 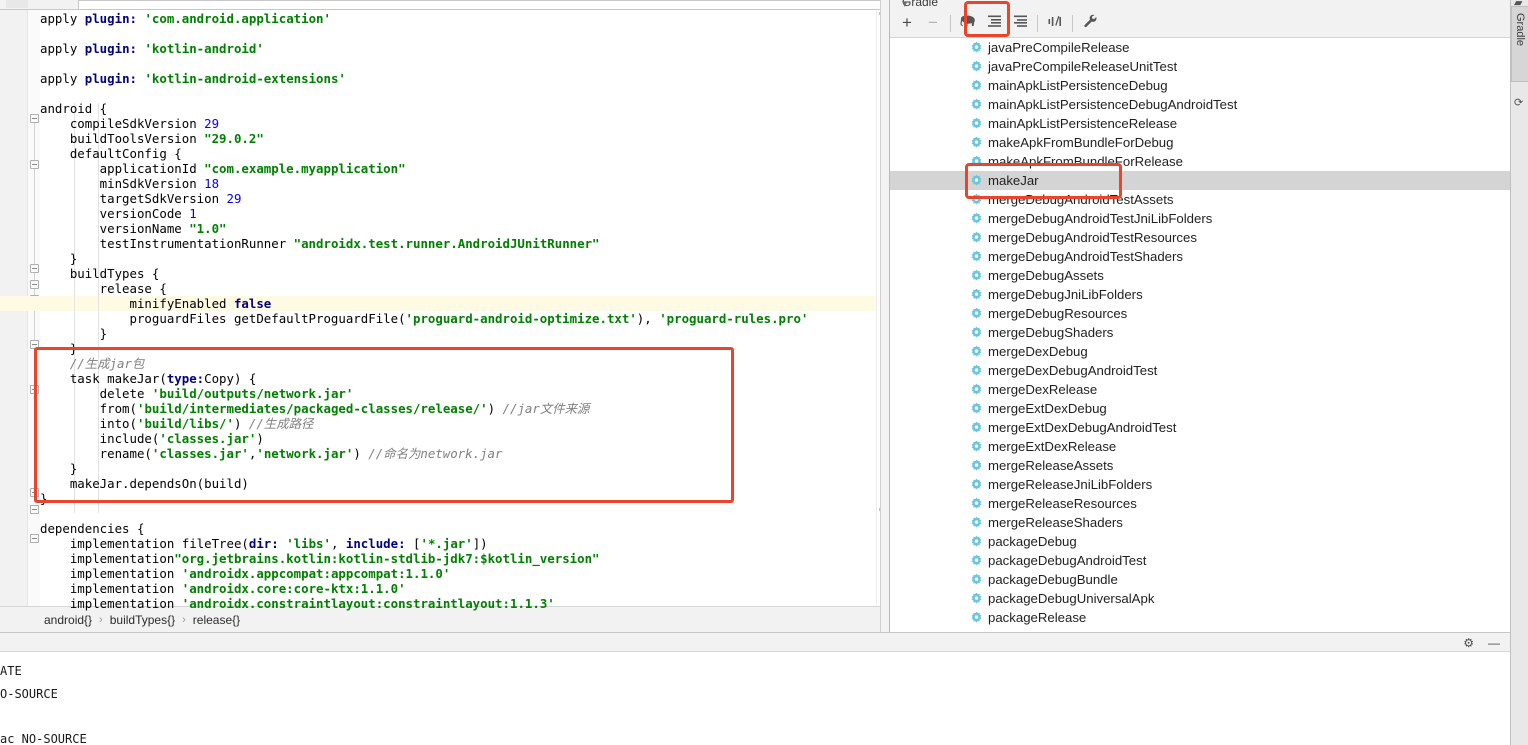 What do you see at coordinates (34, 344) in the screenshot?
I see `fold-toggle-task` at bounding box center [34, 344].